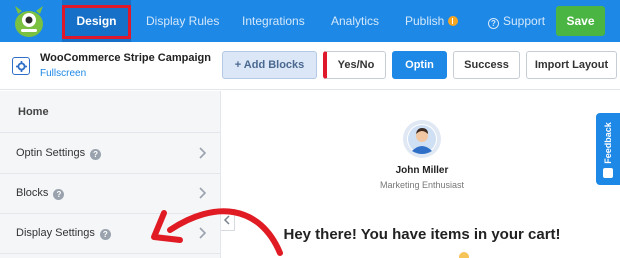 The image size is (620, 258). What do you see at coordinates (486, 65) in the screenshot?
I see `success-view-button: Success` at bounding box center [486, 65].